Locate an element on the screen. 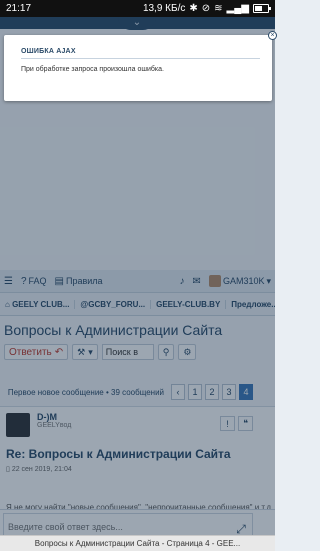 Image resolution: width=320 pixels, height=551 pixels. battery-icon is located at coordinates (262, 8).